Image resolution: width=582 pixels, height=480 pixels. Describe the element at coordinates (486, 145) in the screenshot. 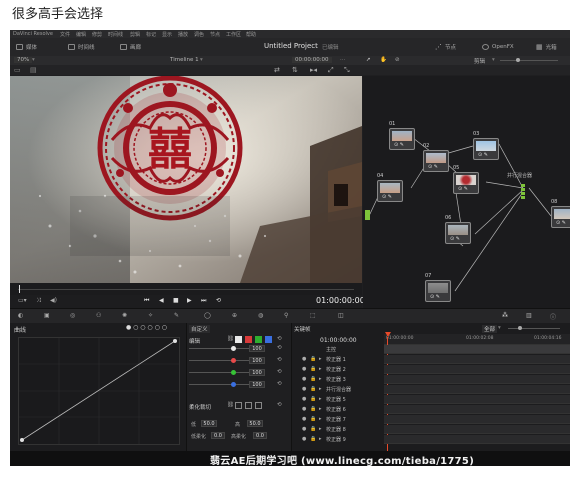

I see `node-03: 03 ⊙ ✎` at that location.